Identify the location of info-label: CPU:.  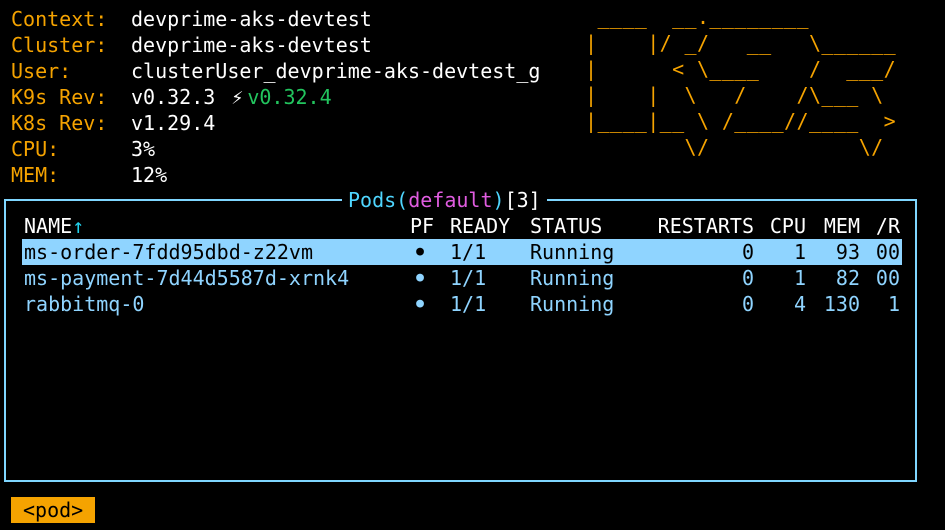
(35, 149).